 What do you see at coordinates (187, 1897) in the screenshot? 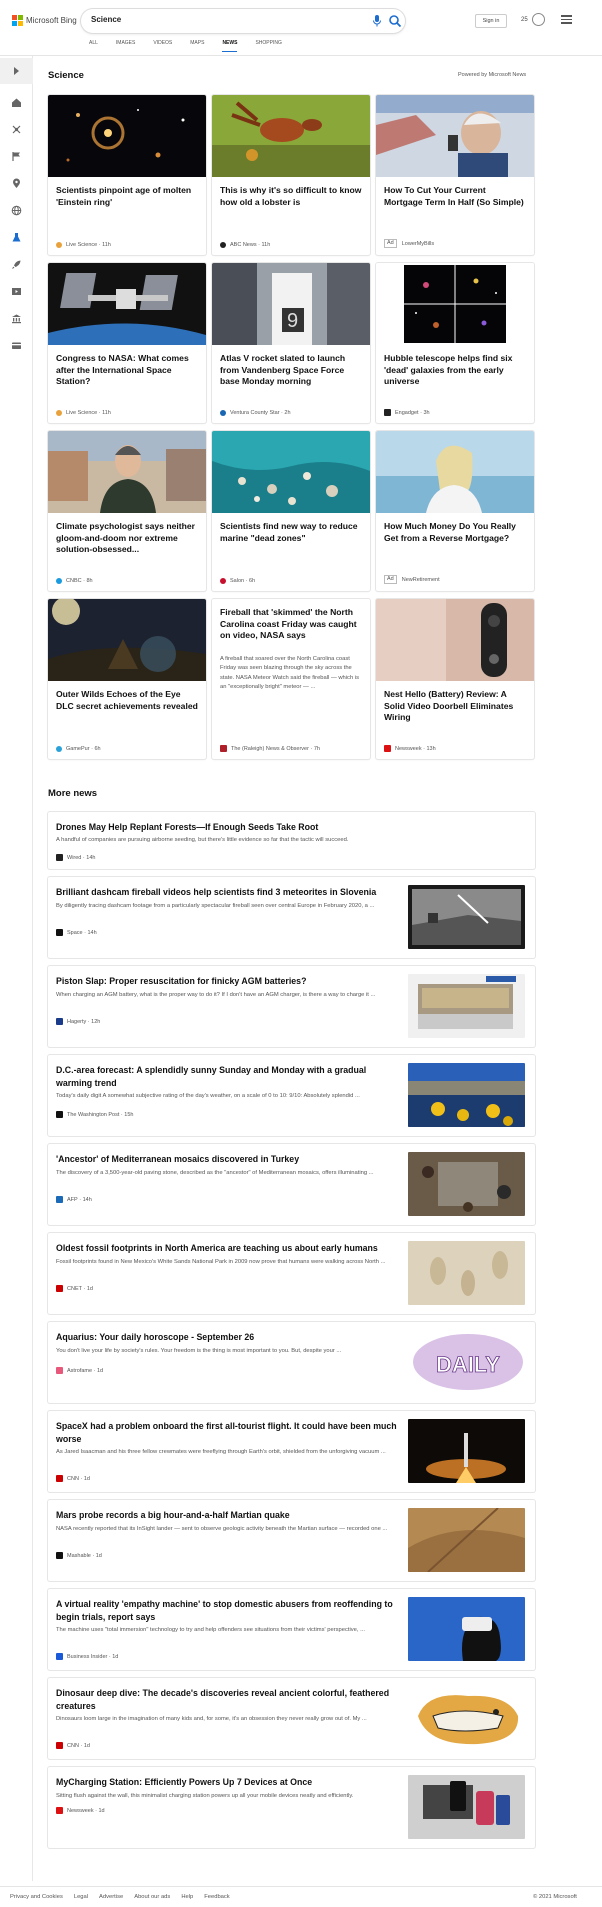
I see `footer-link-help: Help` at bounding box center [187, 1897].